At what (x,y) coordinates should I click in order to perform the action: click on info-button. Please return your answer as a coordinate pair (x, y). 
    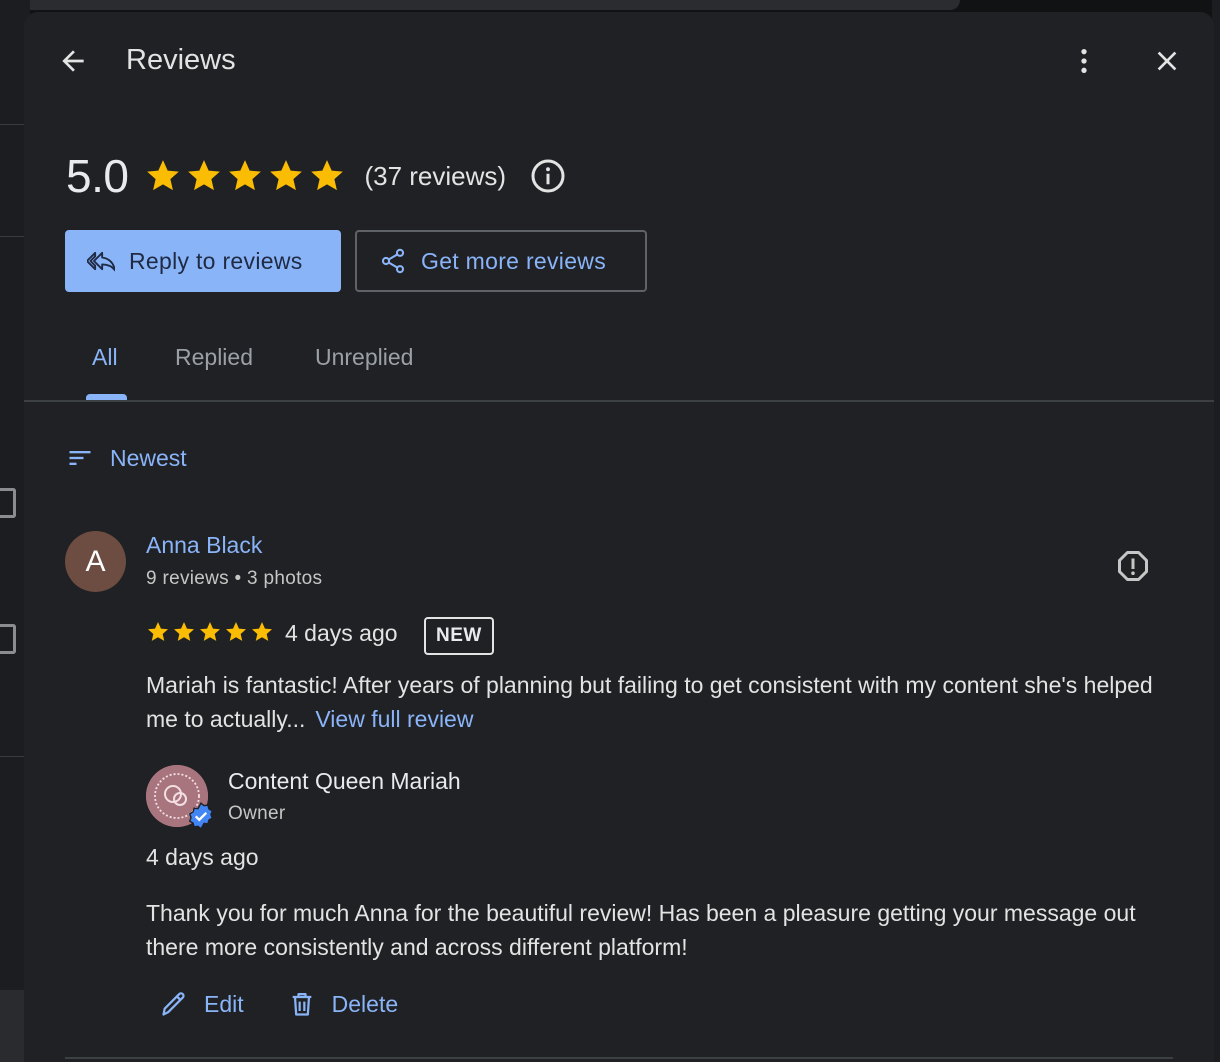
    Looking at the image, I should click on (548, 176).